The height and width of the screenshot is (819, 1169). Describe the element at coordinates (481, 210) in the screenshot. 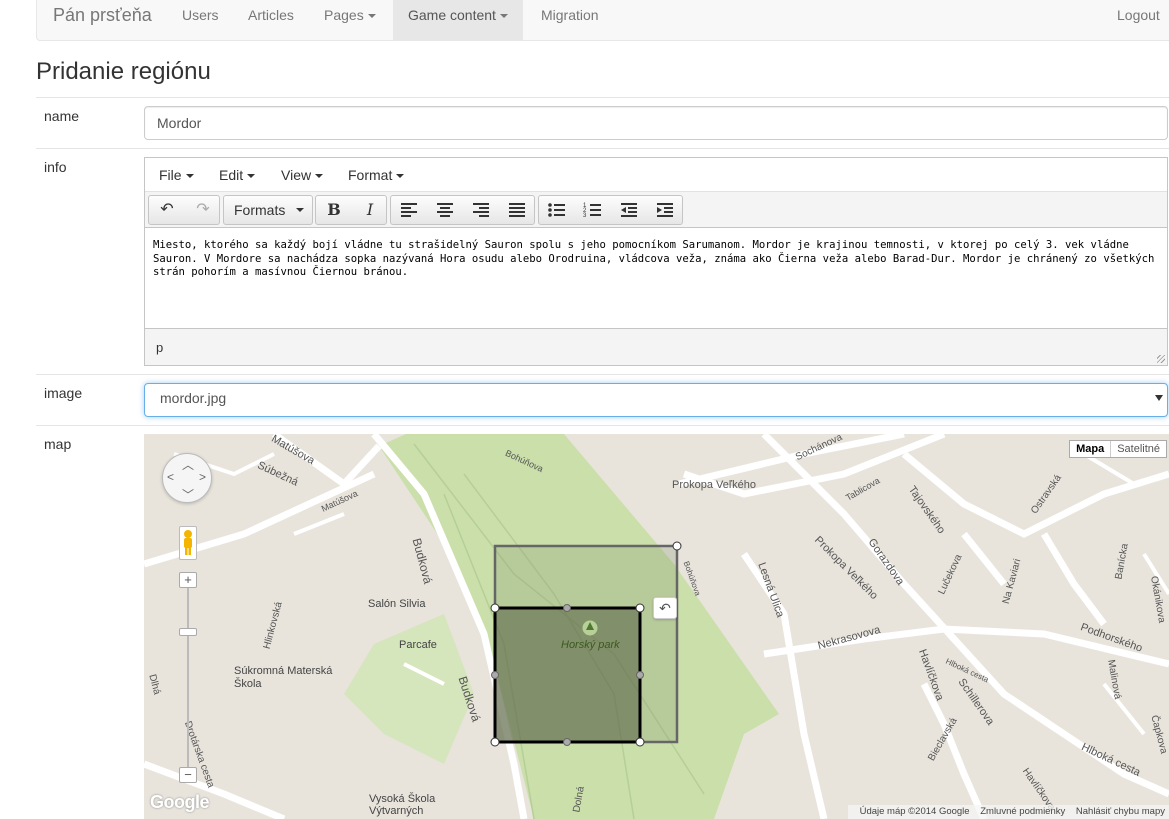

I see `align-right-icon` at that location.